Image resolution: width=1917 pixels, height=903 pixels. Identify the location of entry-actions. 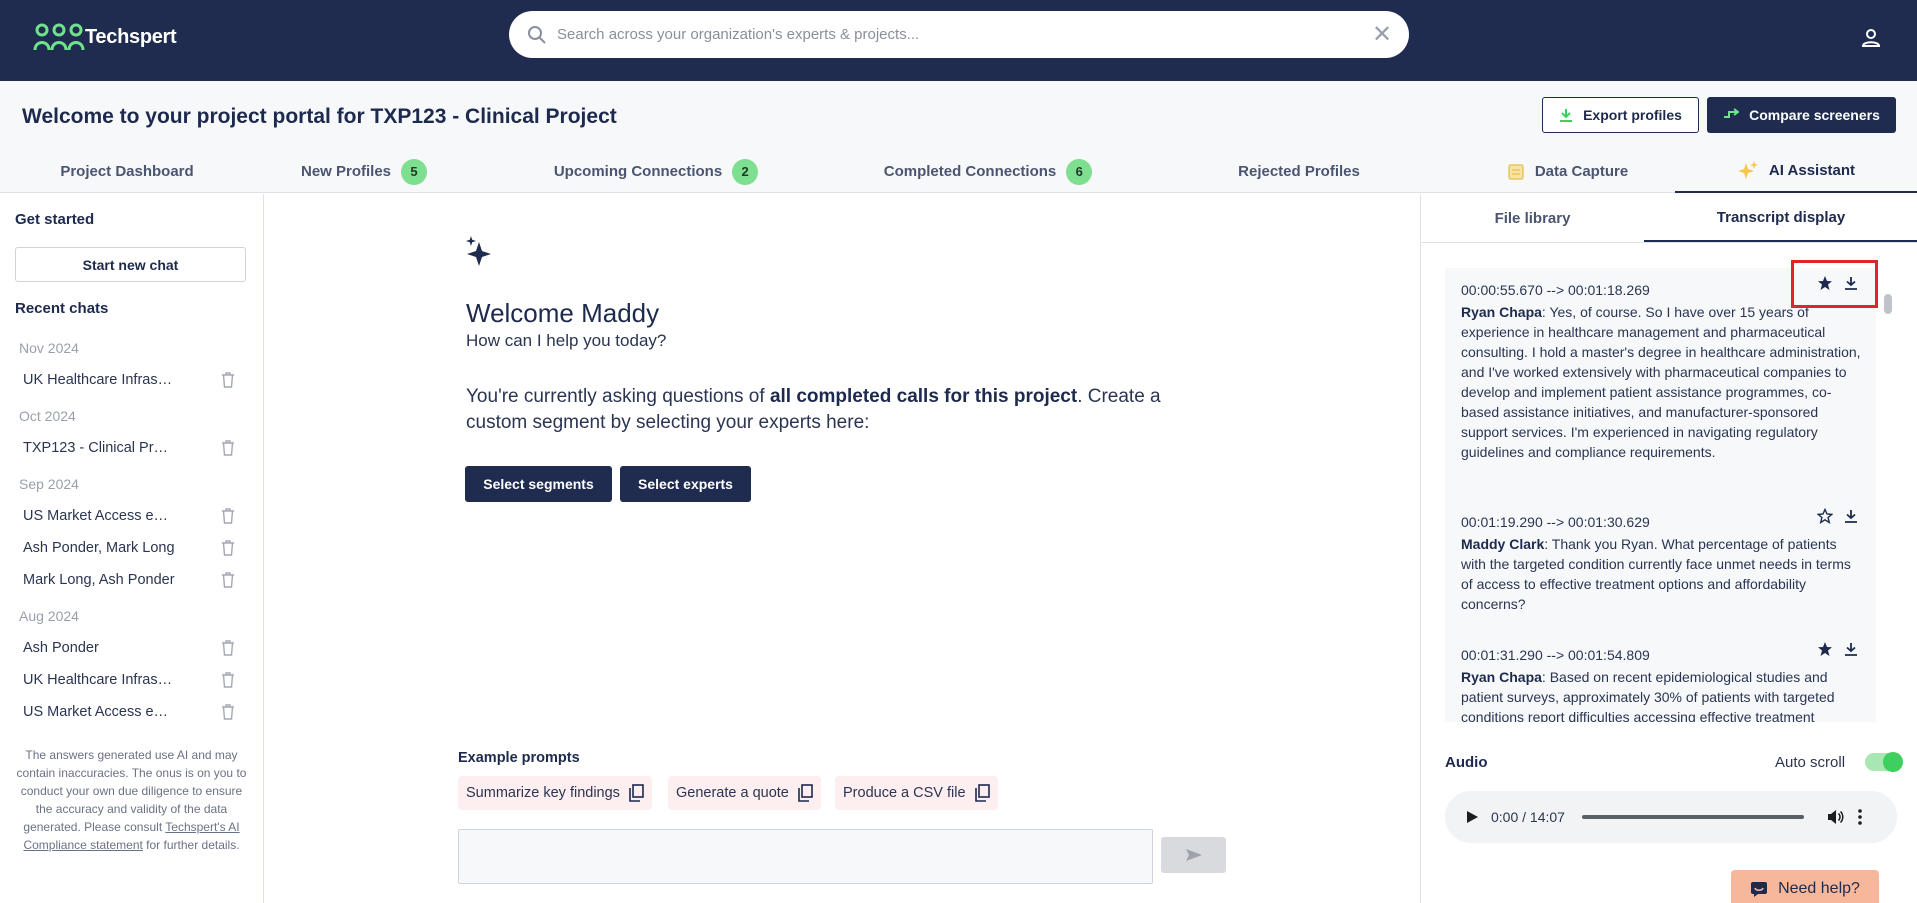
(1846, 649).